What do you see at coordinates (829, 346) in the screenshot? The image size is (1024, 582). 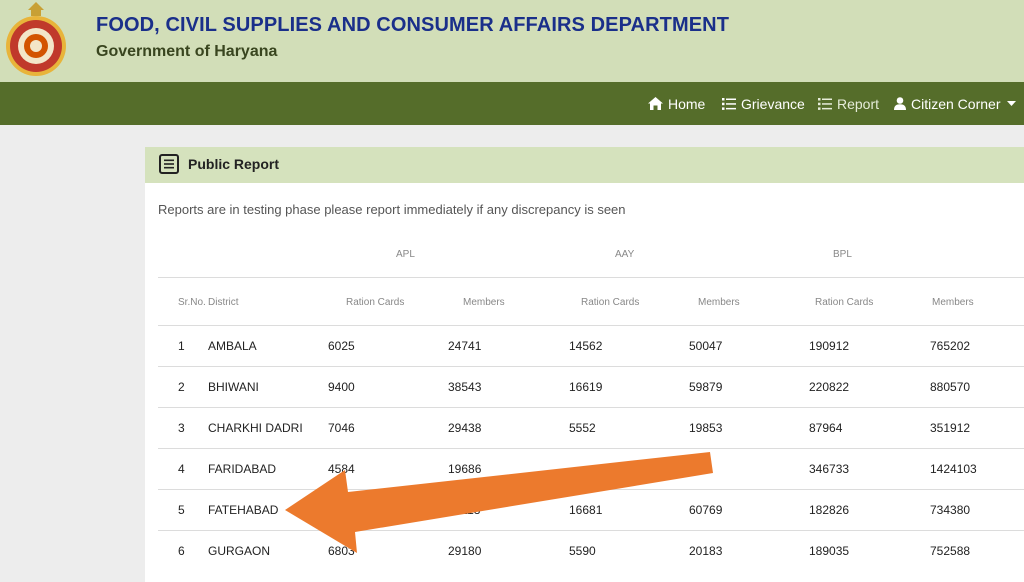 I see `cell-bpl-ration-cards: 190912` at bounding box center [829, 346].